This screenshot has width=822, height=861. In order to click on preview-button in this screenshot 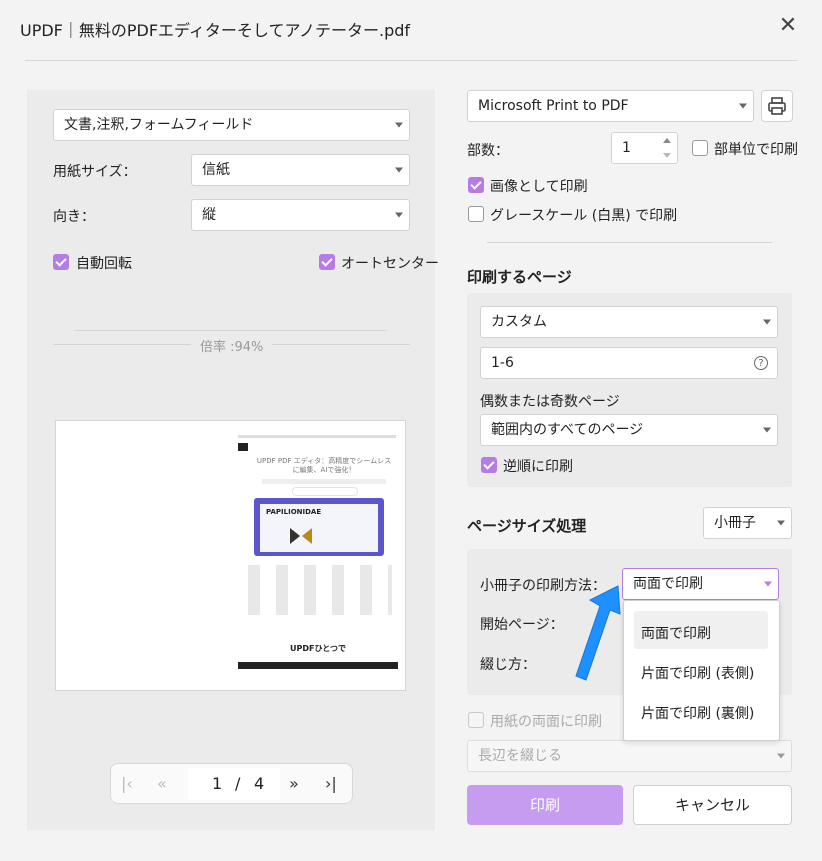, I will do `click(325, 491)`.